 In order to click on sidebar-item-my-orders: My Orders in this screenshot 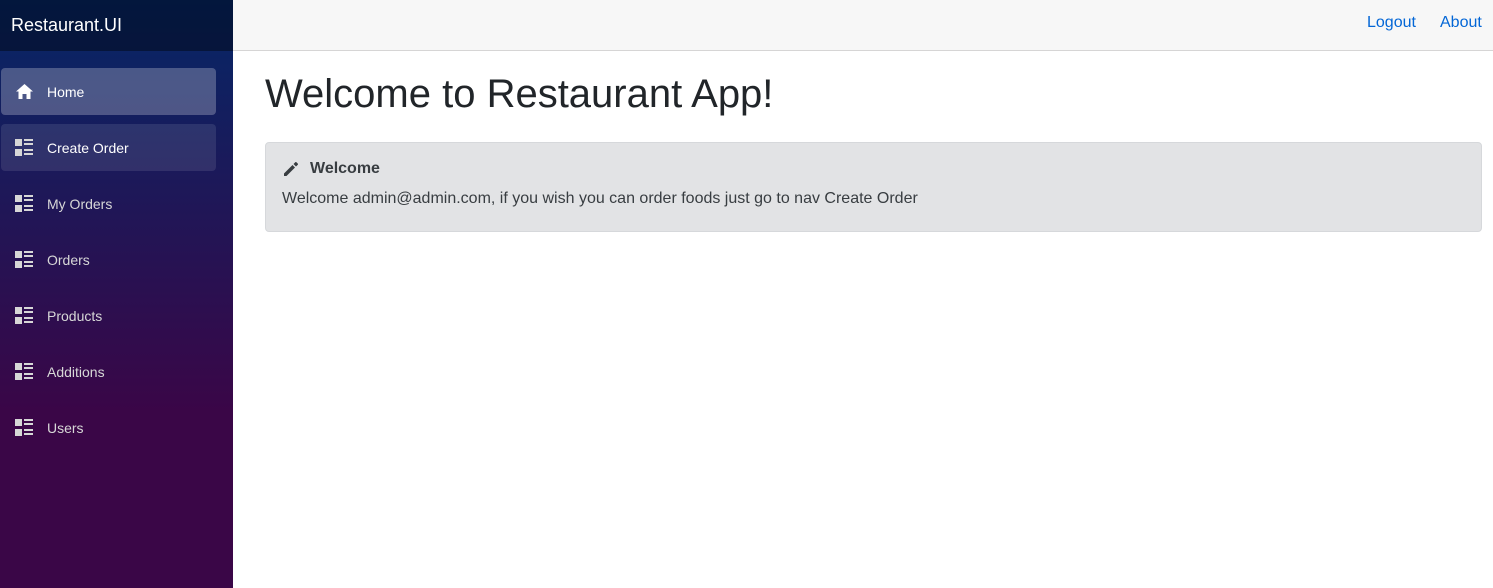, I will do `click(108, 203)`.